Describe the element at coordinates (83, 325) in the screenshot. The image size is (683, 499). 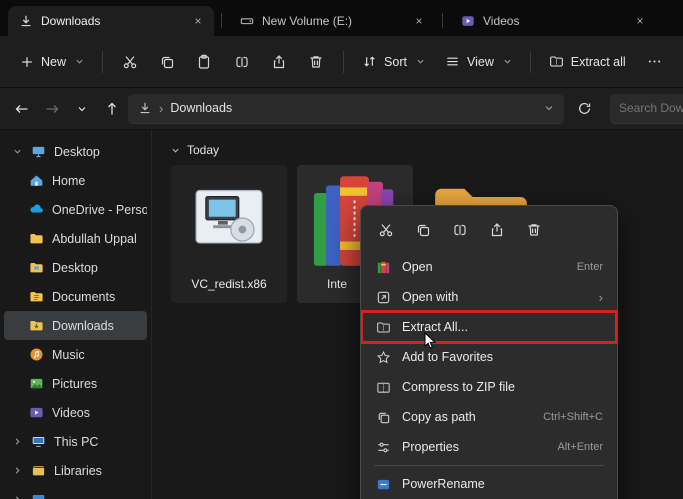
I see `sidebar-item-label: Downloads` at that location.